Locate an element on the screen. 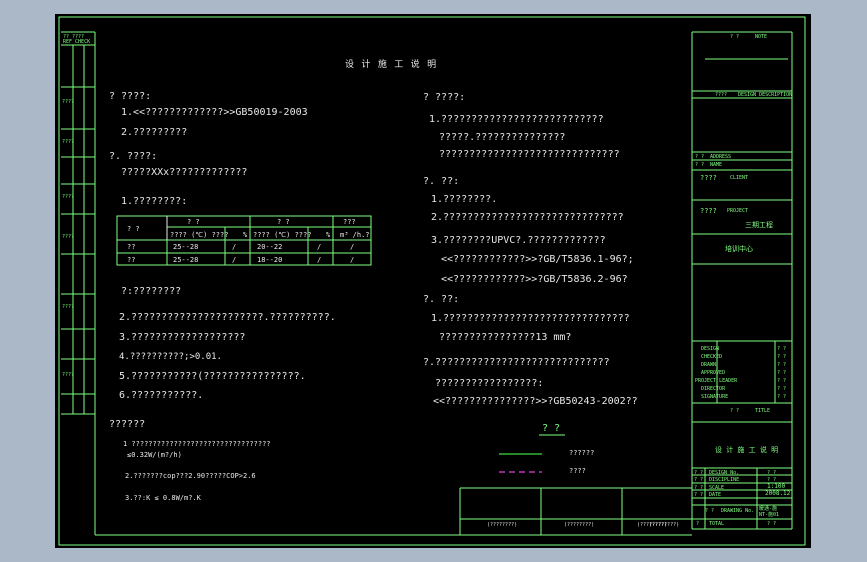 This screenshot has width=867, height=562. right-section-3-item-1: 1.??????????????????????????????? is located at coordinates (530, 318).